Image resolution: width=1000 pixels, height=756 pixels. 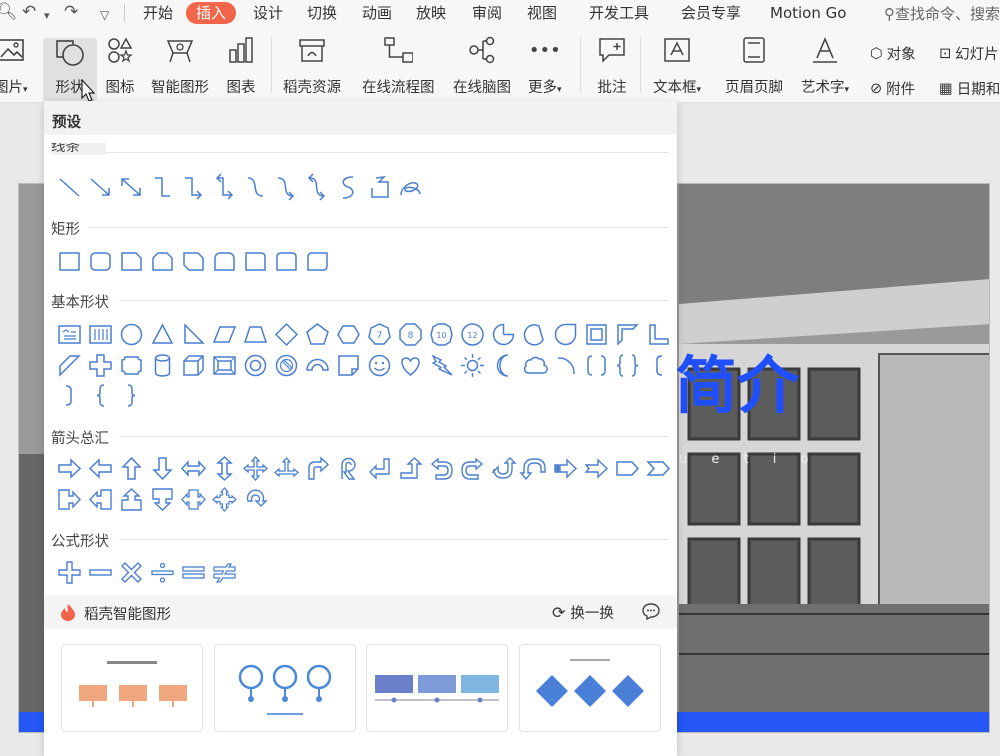 I want to click on double-bracket-shape-icon, so click(x=596, y=365).